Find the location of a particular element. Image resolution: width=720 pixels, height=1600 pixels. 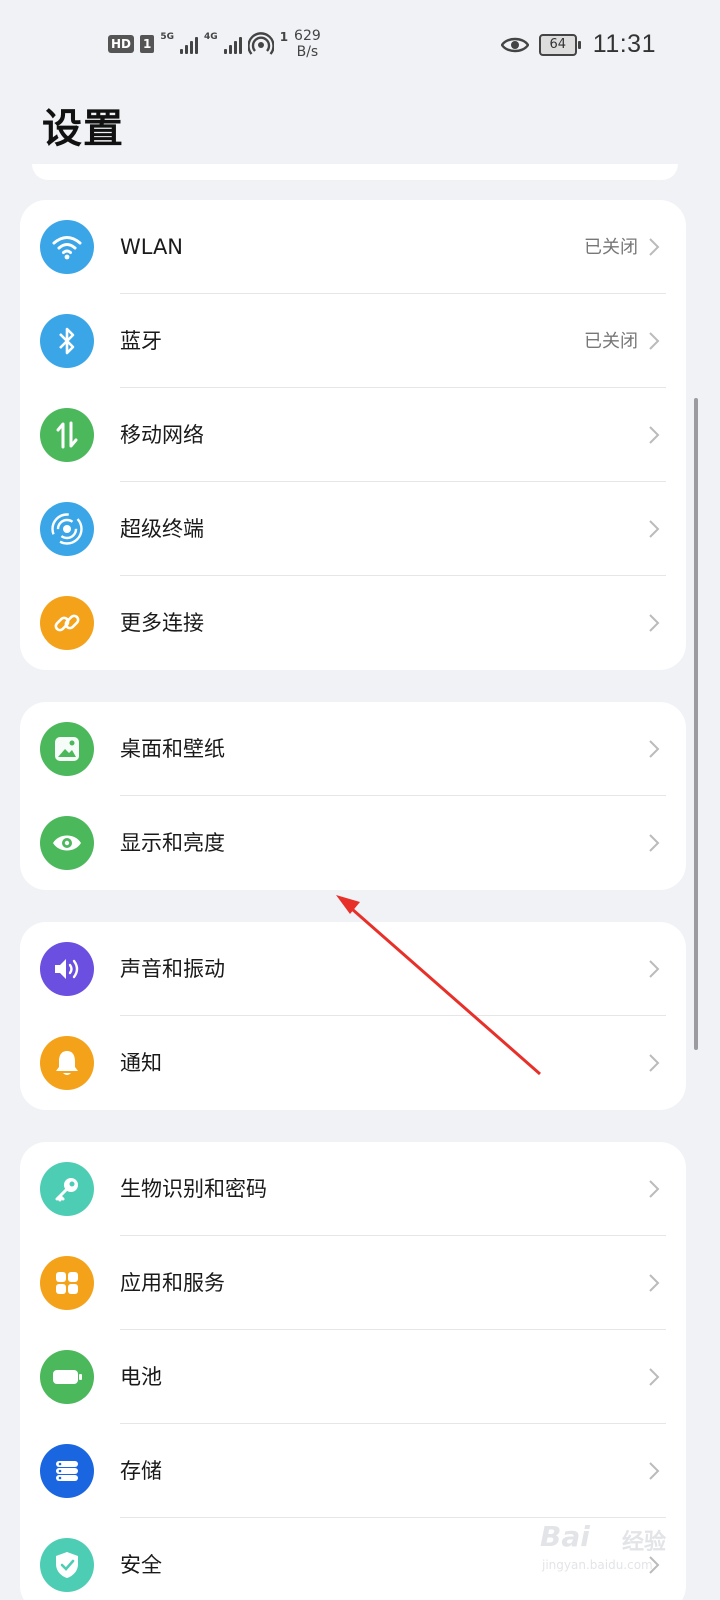

scrollbar is located at coordinates (696, 724).